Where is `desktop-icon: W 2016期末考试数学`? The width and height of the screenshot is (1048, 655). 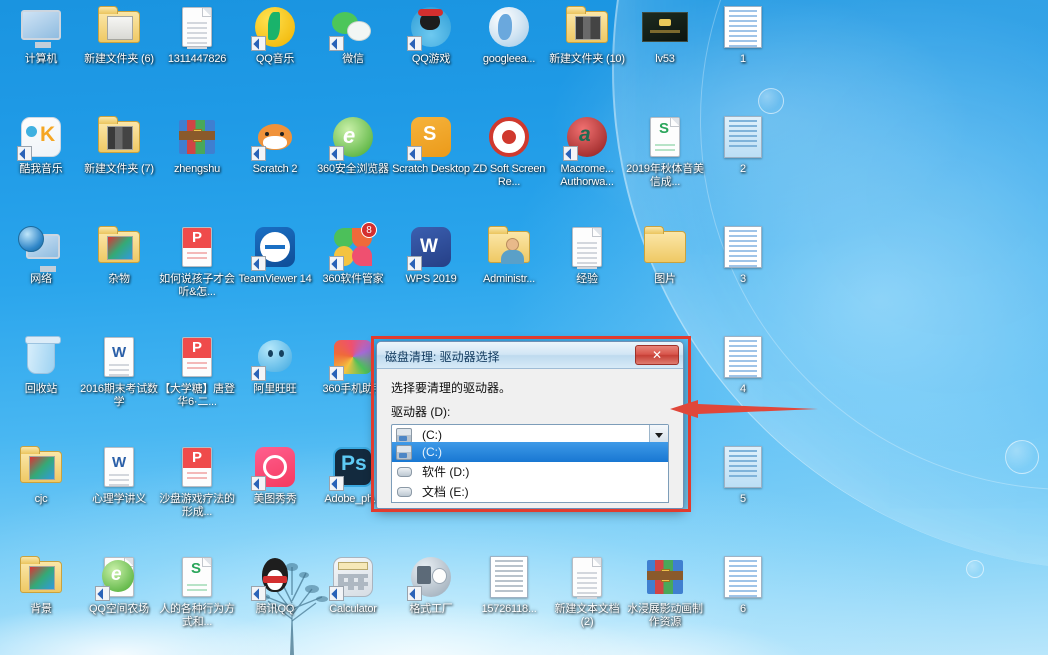 desktop-icon: W 2016期末考试数学 is located at coordinates (119, 371).